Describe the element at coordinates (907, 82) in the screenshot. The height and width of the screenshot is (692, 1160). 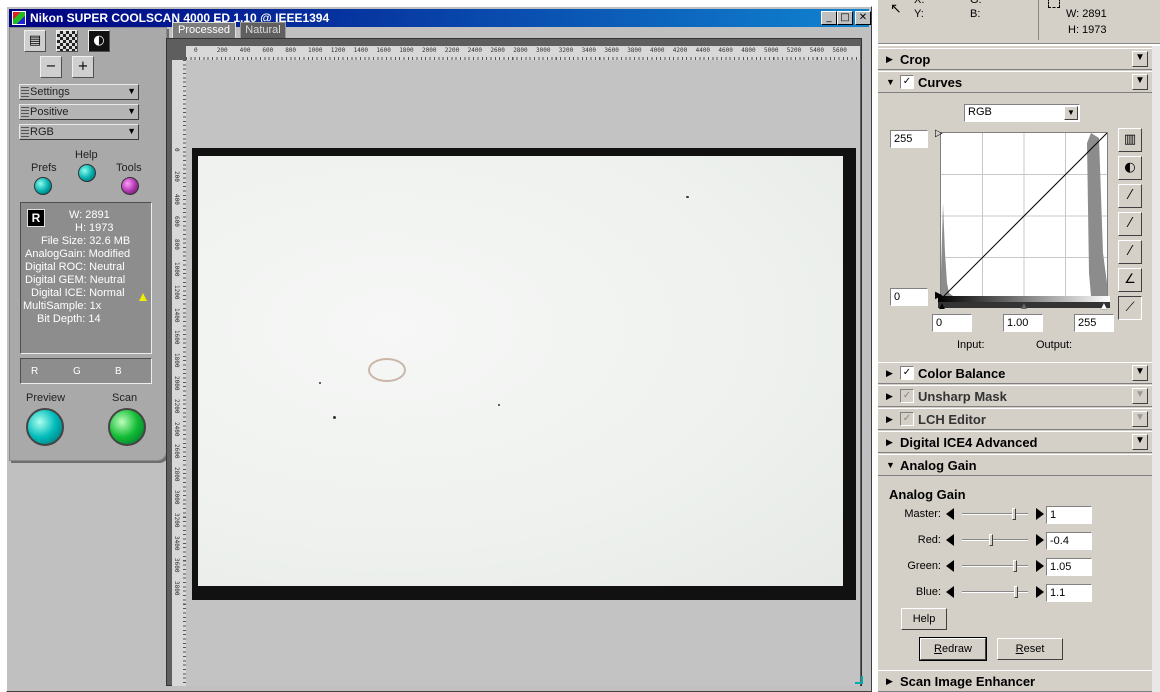
I see `curves-checkbox: ✓` at that location.